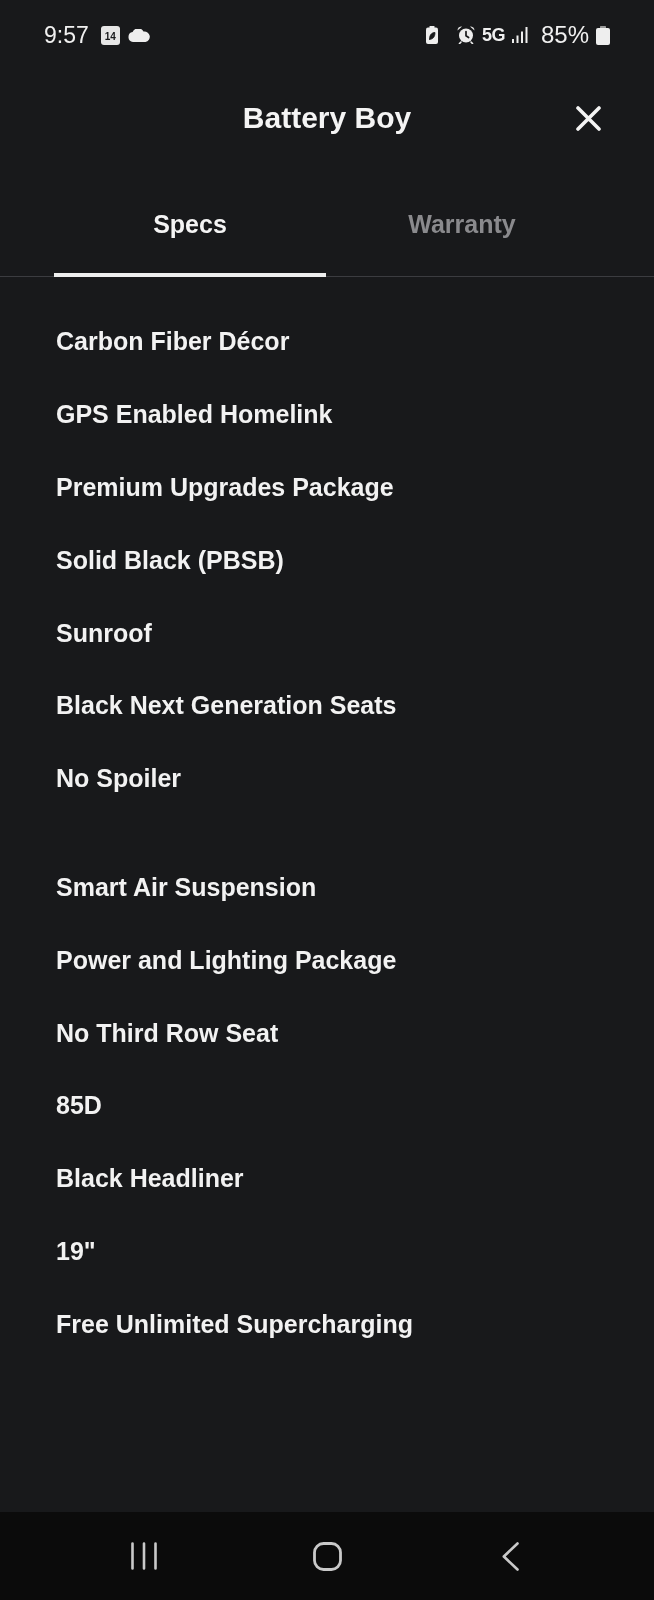 The height and width of the screenshot is (1600, 654). What do you see at coordinates (603, 35) in the screenshot?
I see `battery-icon` at bounding box center [603, 35].